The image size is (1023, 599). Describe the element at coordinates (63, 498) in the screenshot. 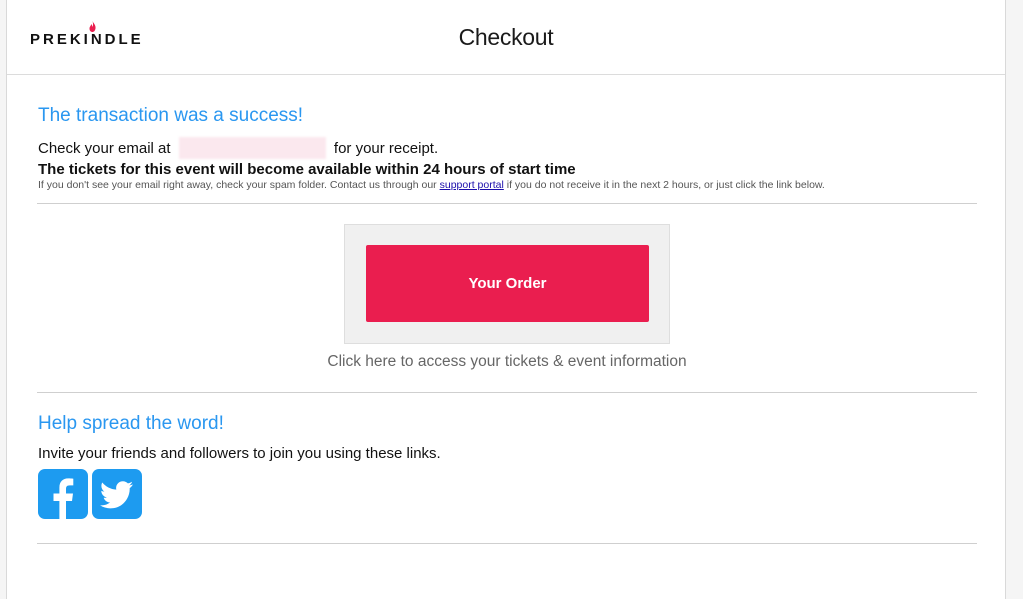

I see `facebook-icon` at that location.